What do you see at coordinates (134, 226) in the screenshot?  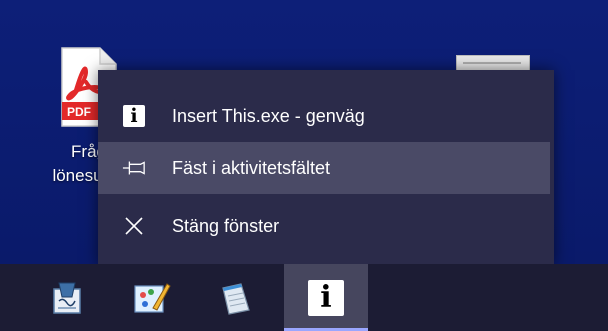 I see `close-icon` at bounding box center [134, 226].